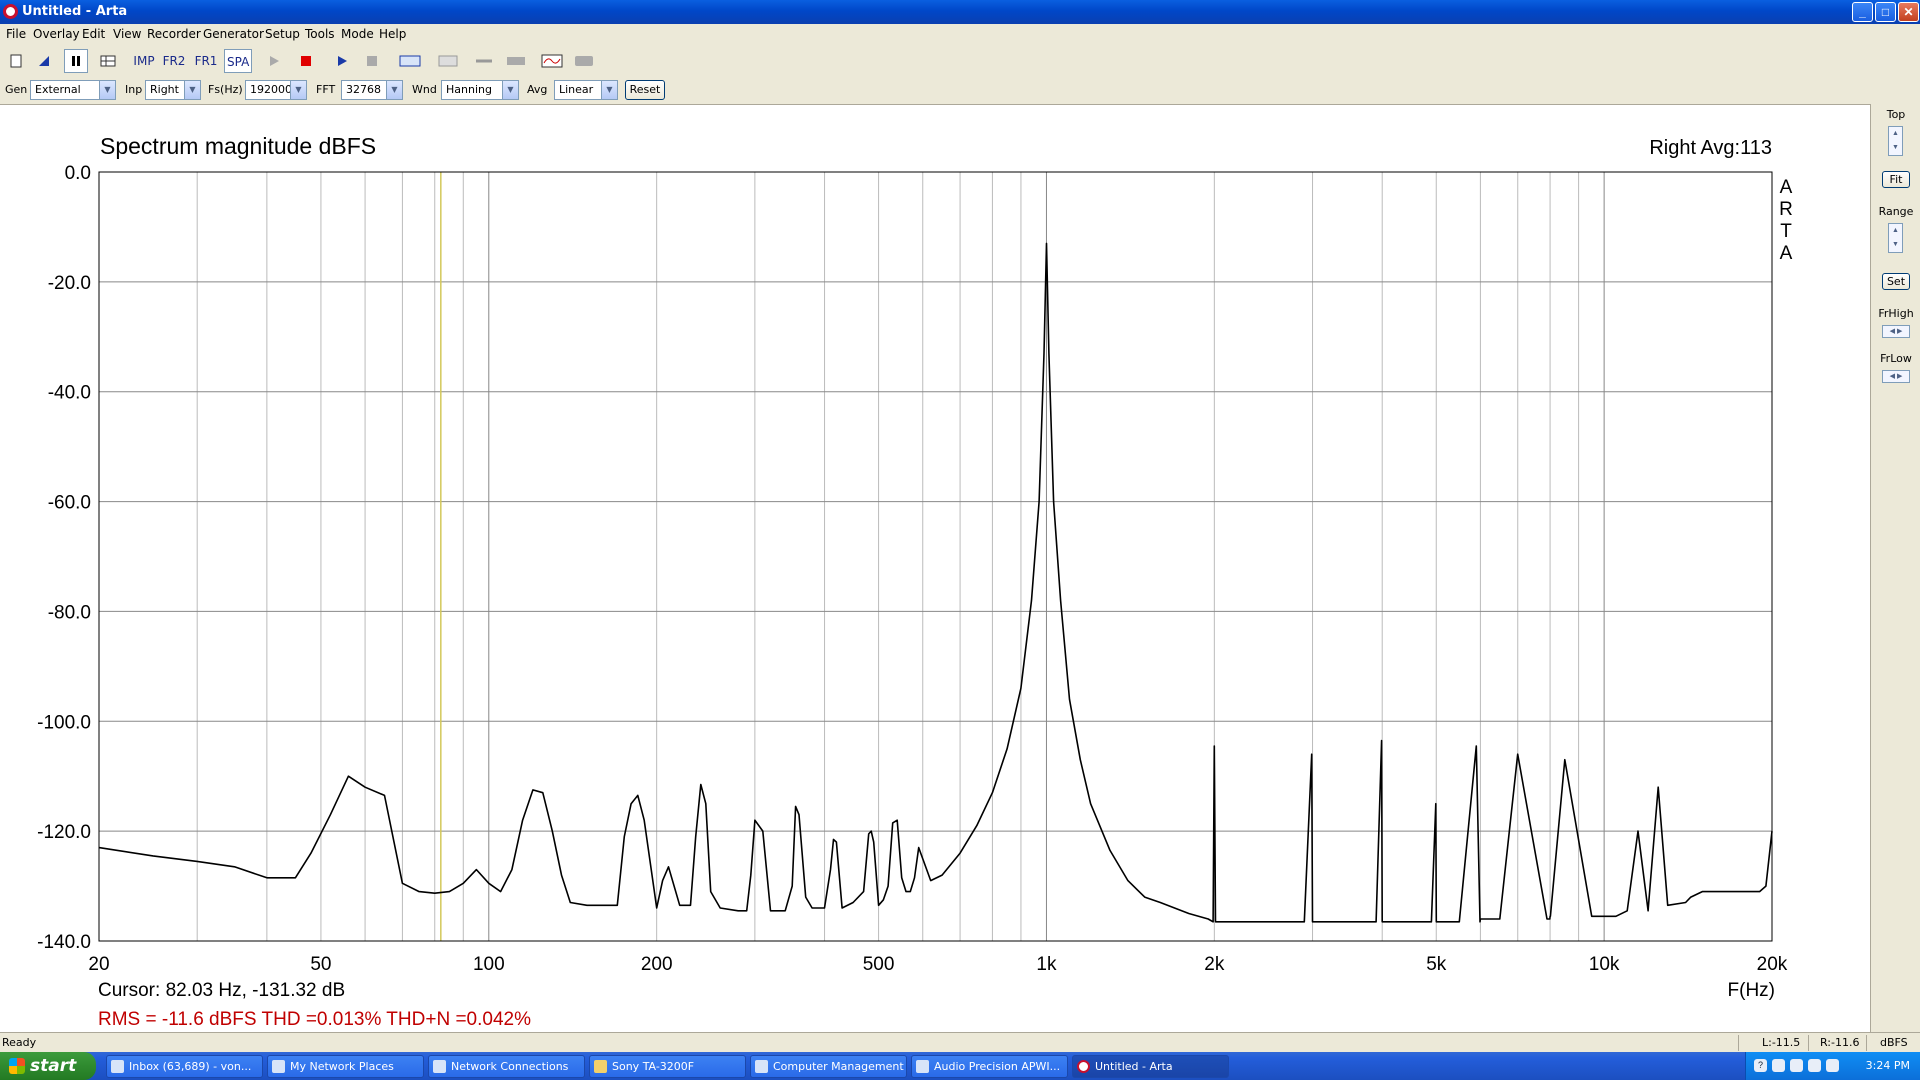 Image resolution: width=1920 pixels, height=1080 pixels. What do you see at coordinates (342, 61) in the screenshot?
I see `run-icon` at bounding box center [342, 61].